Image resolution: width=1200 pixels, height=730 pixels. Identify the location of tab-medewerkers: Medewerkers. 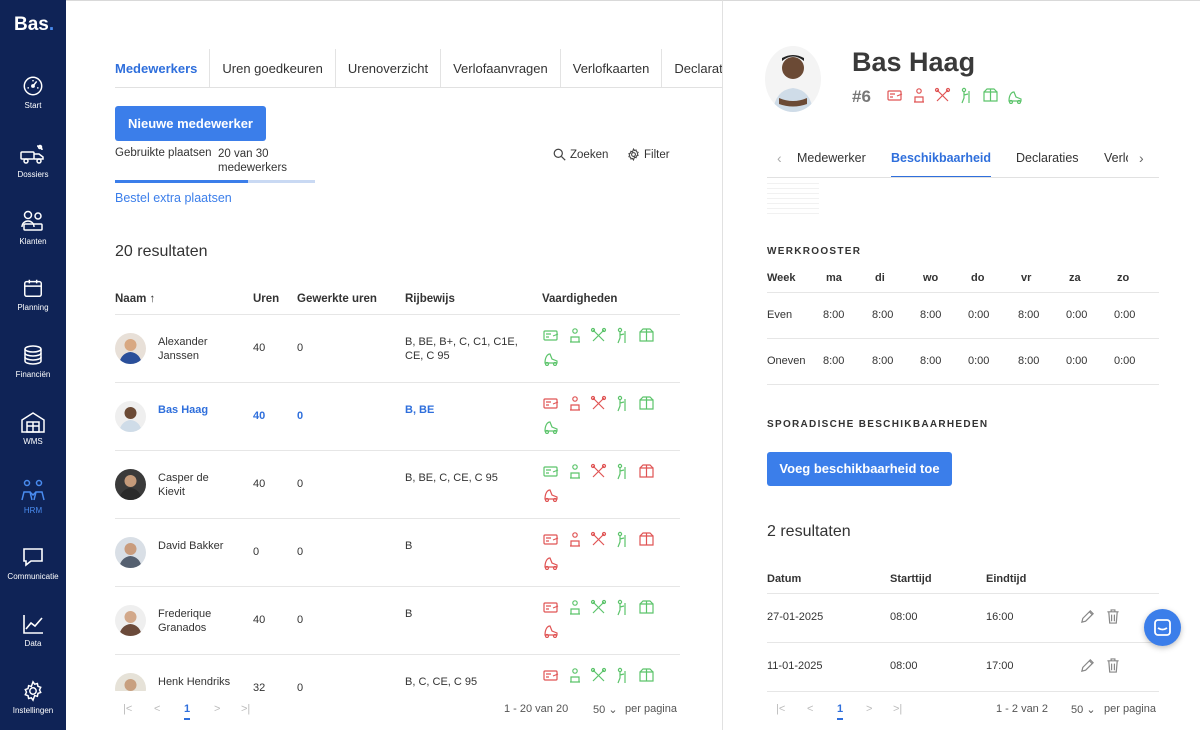
(162, 68).